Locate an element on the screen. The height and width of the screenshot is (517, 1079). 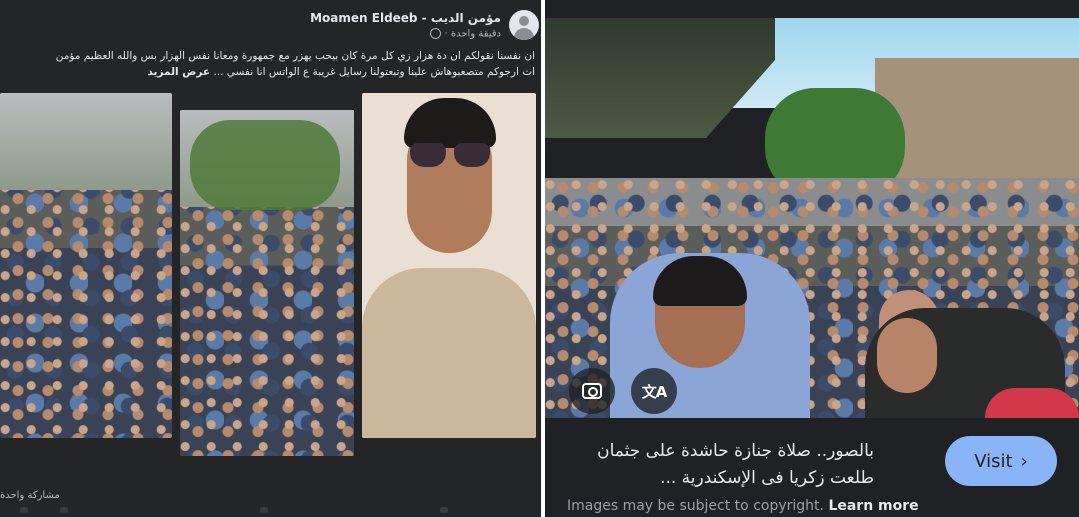
translate-button: 文A is located at coordinates (654, 391).